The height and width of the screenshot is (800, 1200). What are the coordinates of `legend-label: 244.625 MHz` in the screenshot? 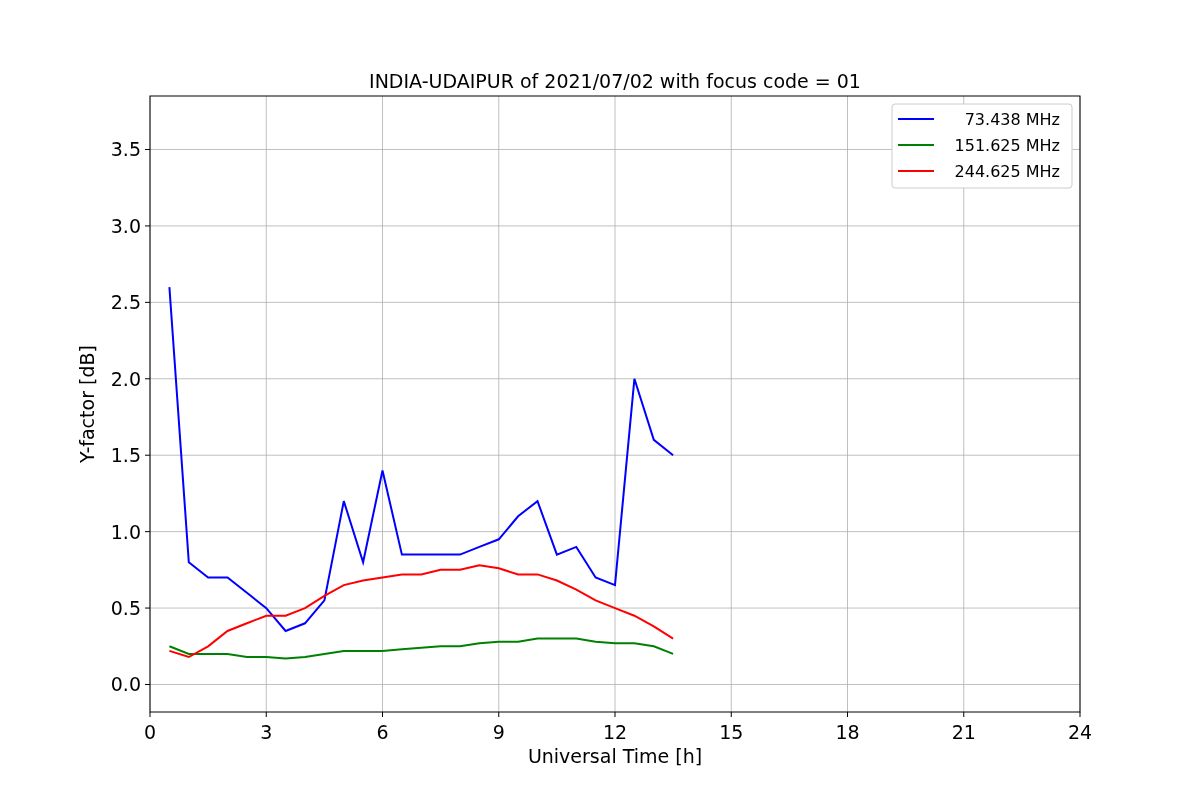 It's located at (1007, 171).